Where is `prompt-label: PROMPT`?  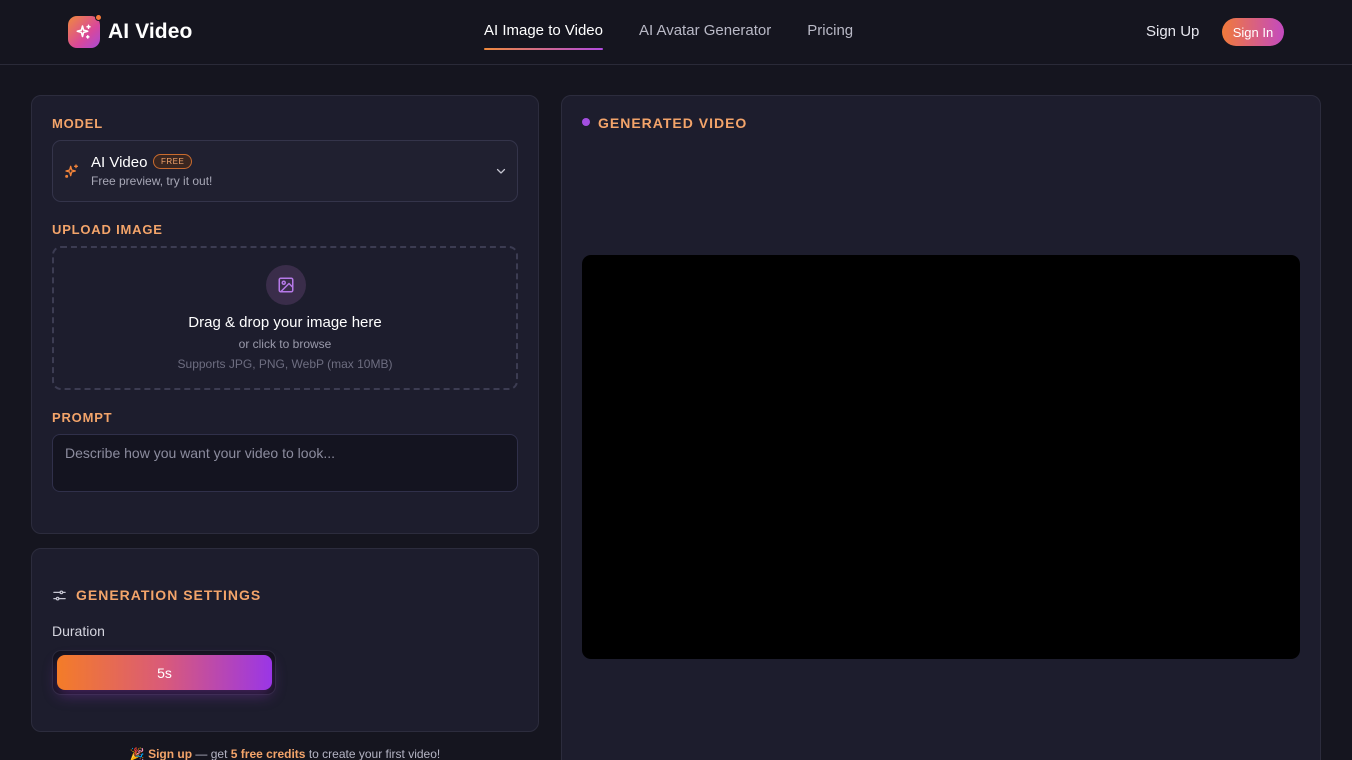 prompt-label: PROMPT is located at coordinates (82, 417).